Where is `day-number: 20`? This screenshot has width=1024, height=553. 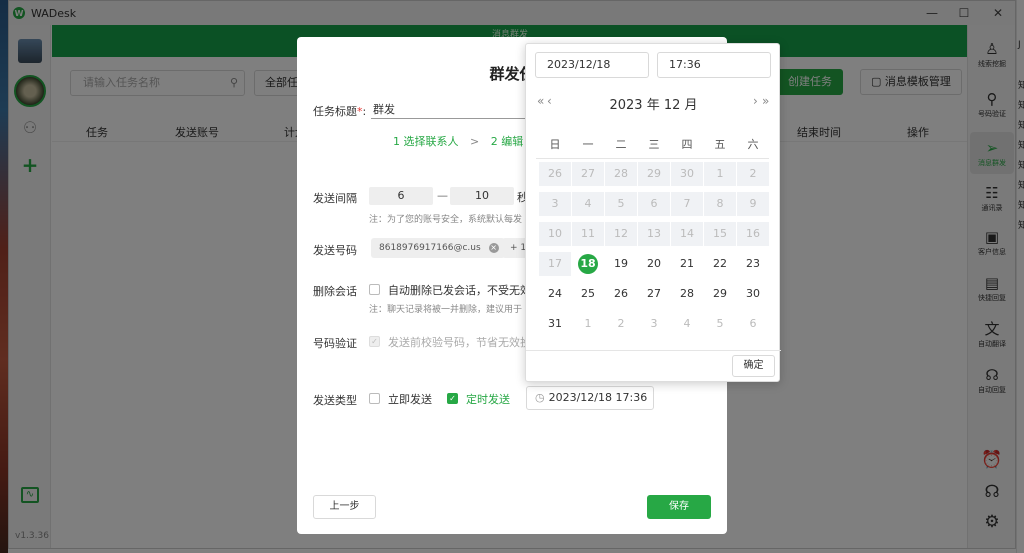 day-number: 20 is located at coordinates (654, 263).